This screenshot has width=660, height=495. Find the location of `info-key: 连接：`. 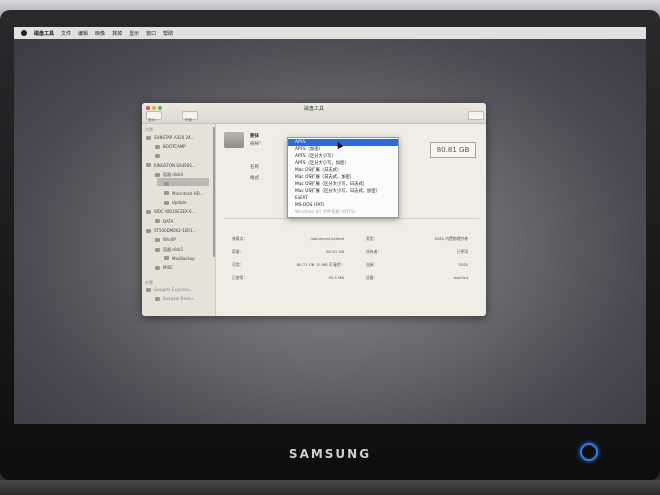

info-key: 连接： is located at coordinates (372, 264).